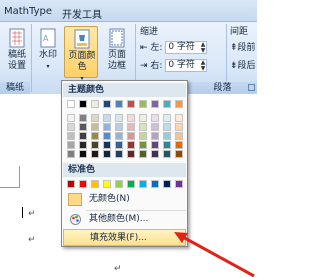  I want to click on tab-mathtype: MathType, so click(28, 11).